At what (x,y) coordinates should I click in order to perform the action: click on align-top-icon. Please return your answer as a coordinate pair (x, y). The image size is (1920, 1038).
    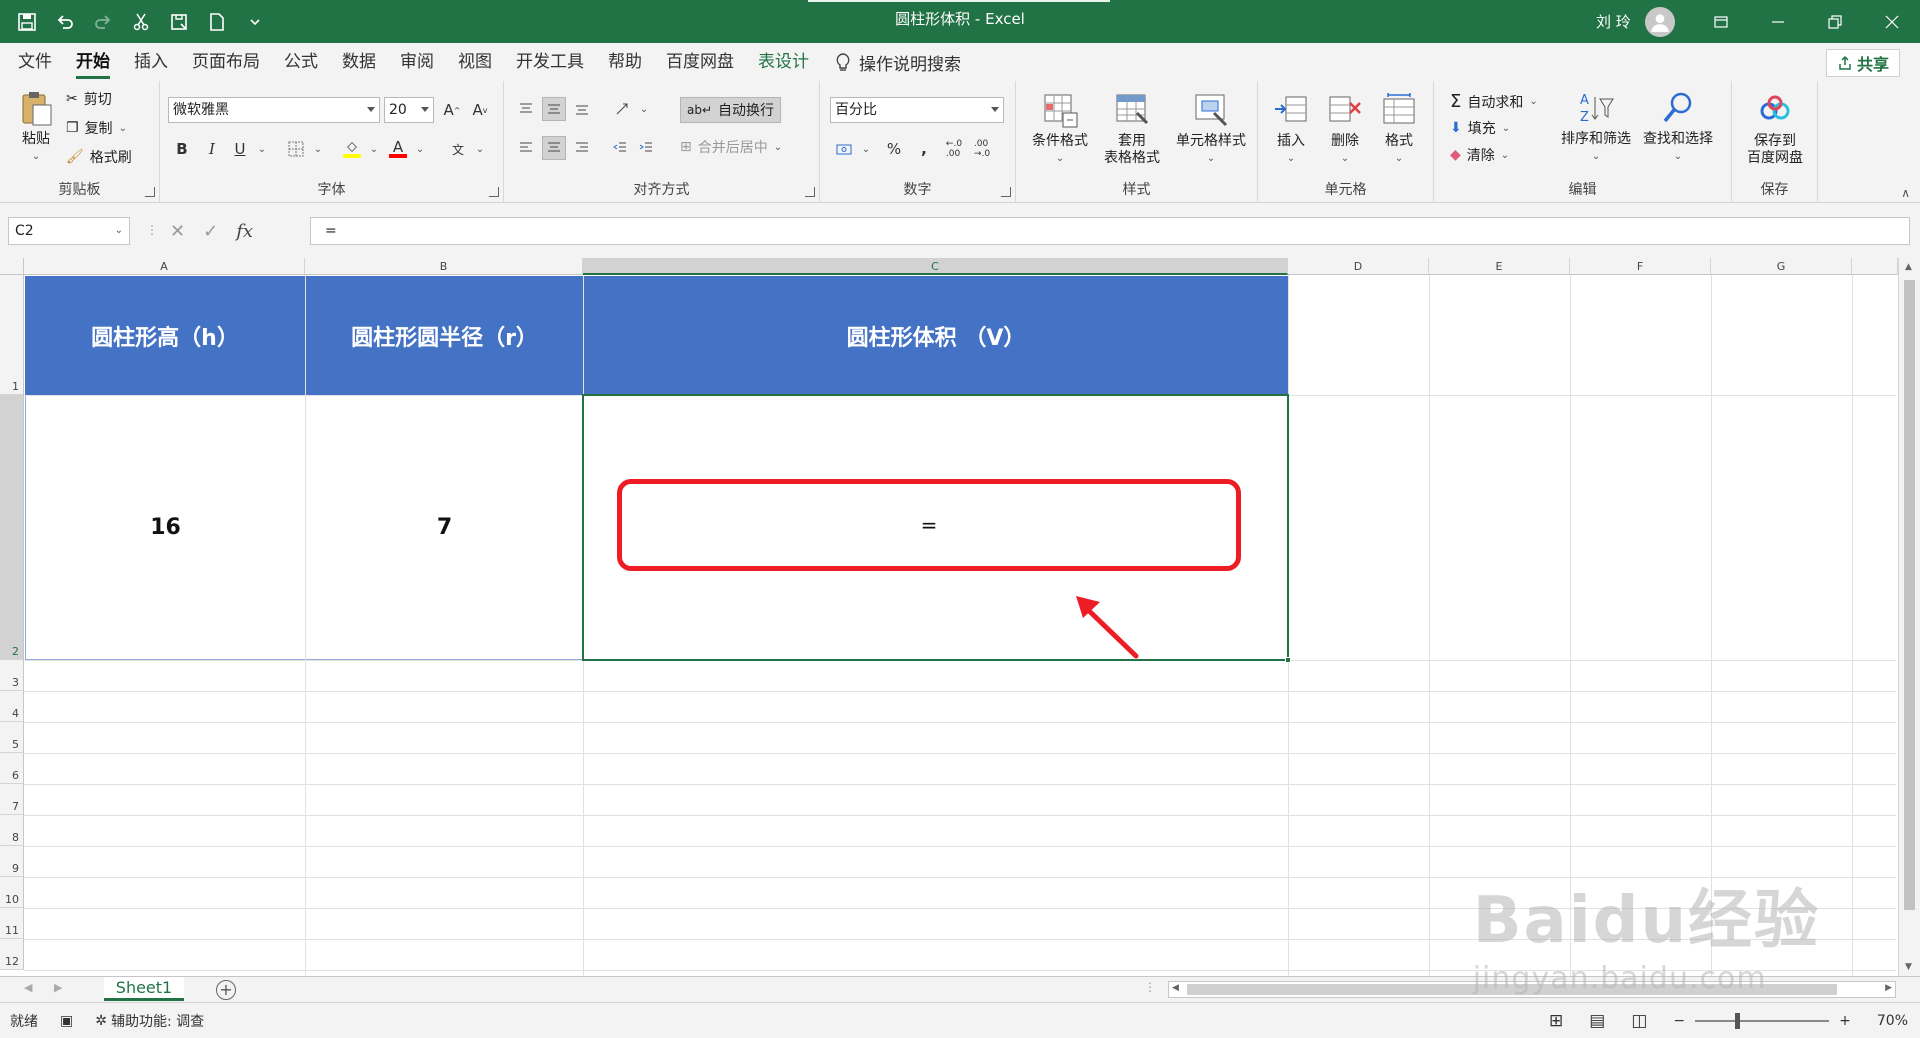
    Looking at the image, I should click on (526, 109).